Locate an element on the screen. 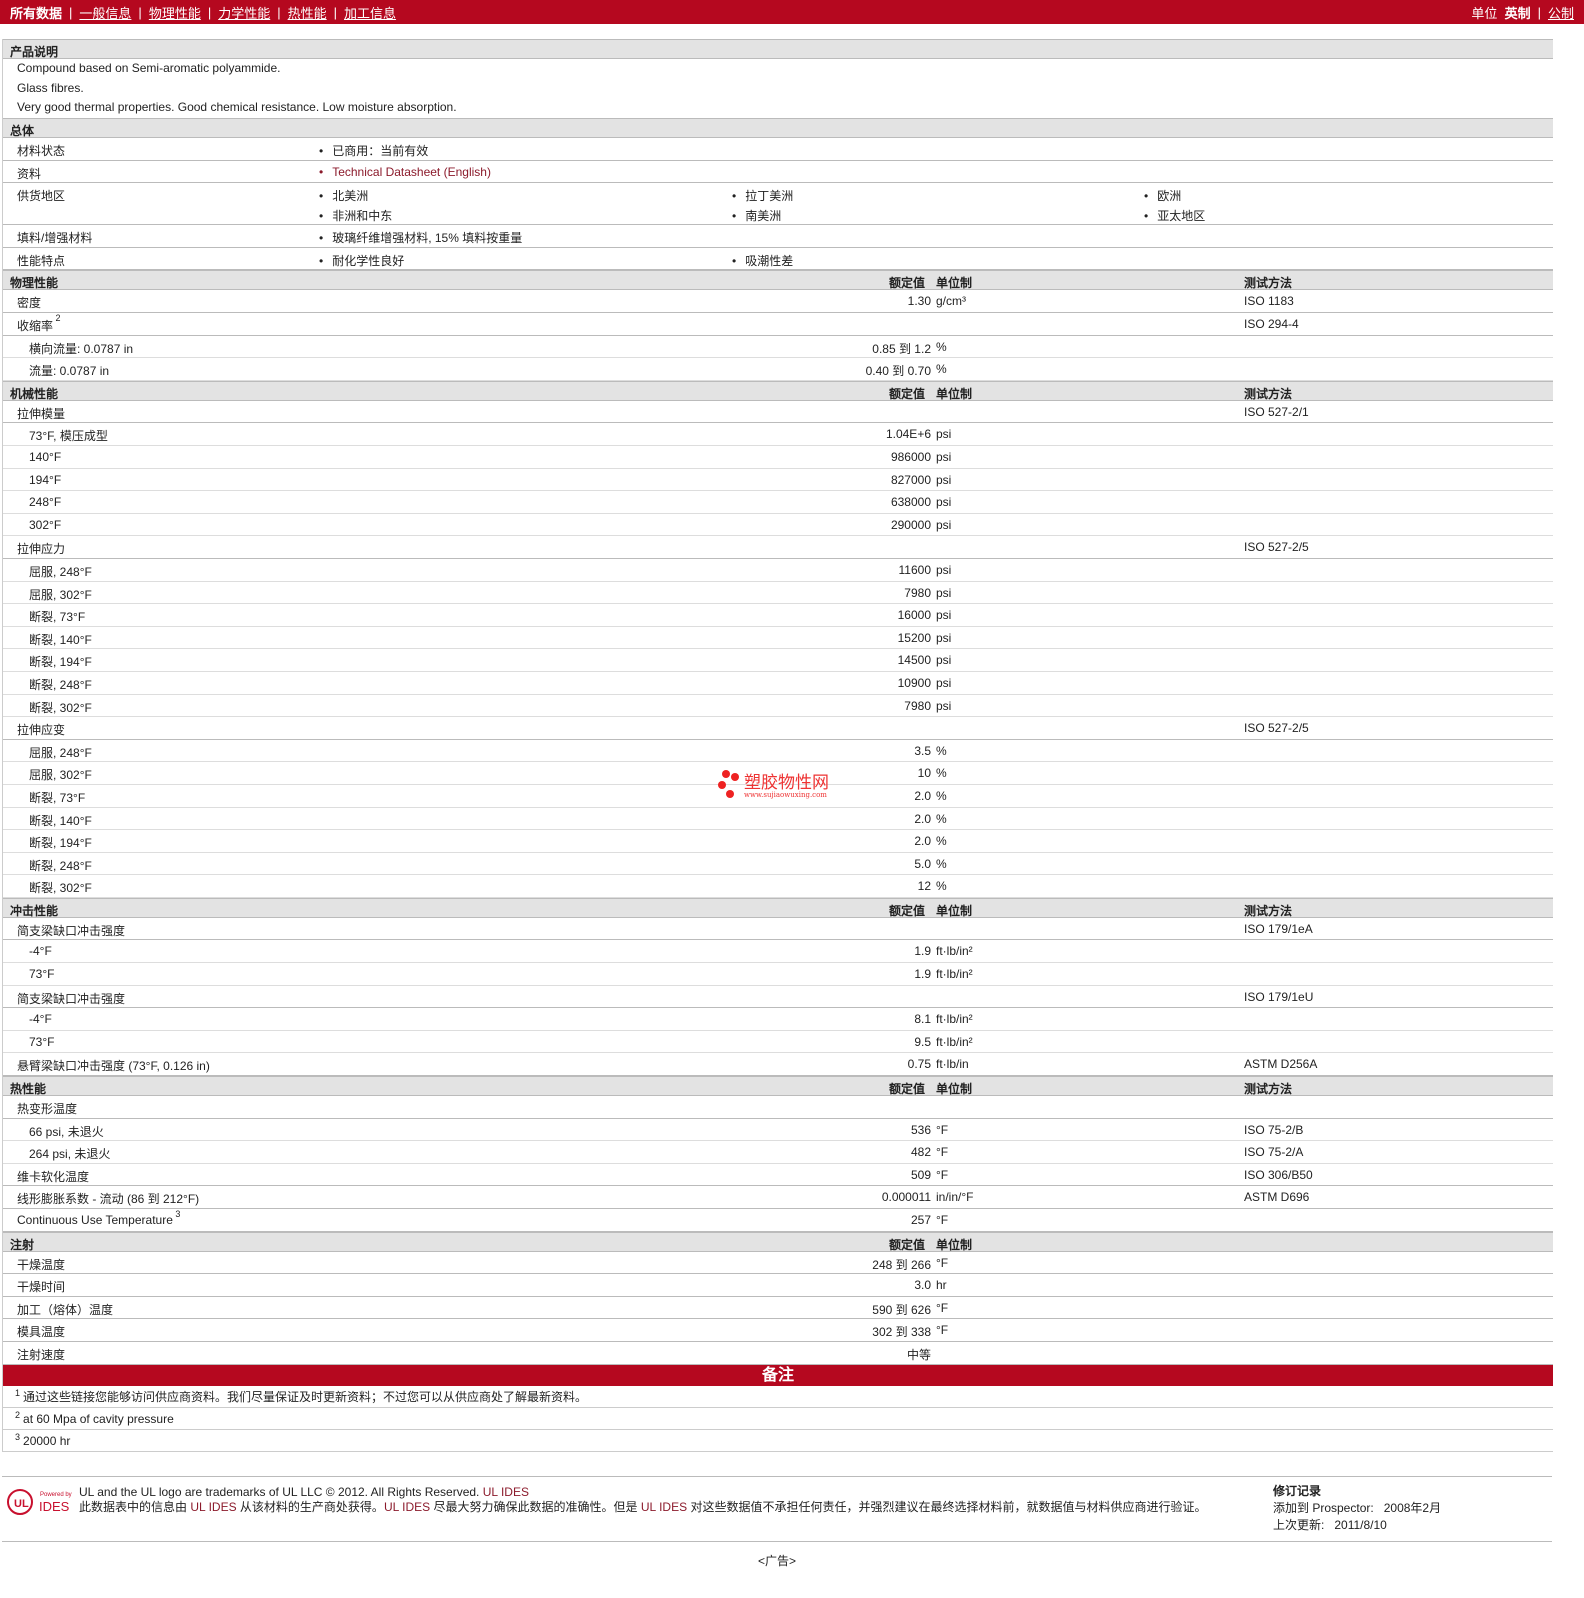  svg-text: www.sujiaowuxing.com is located at coordinates (785, 795).